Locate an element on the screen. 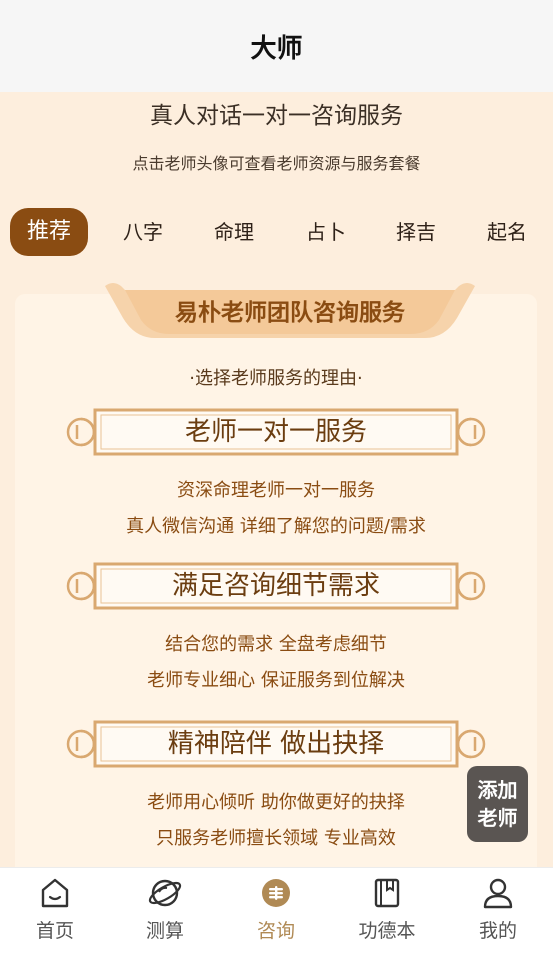  nav-merit-book-label: 功德本 is located at coordinates (387, 931).